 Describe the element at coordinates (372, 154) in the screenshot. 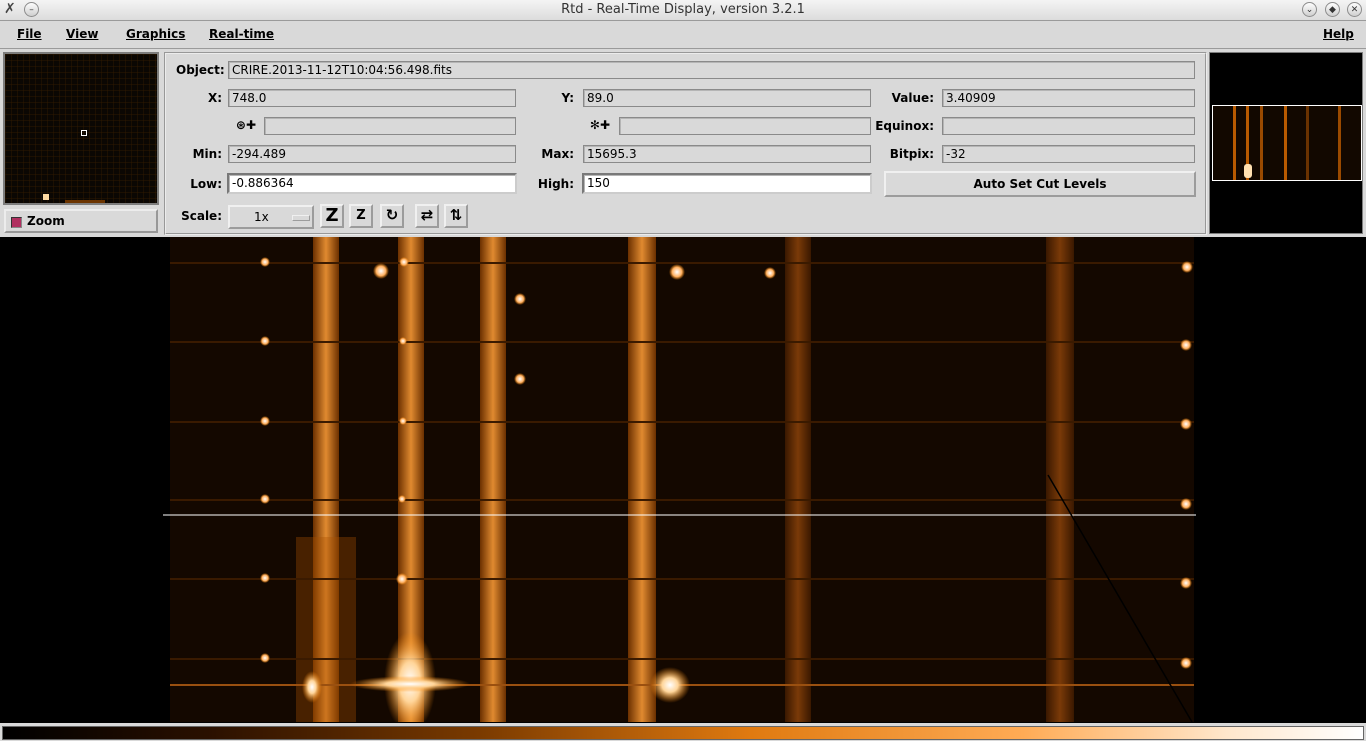

I see `min-field: -294.489` at that location.